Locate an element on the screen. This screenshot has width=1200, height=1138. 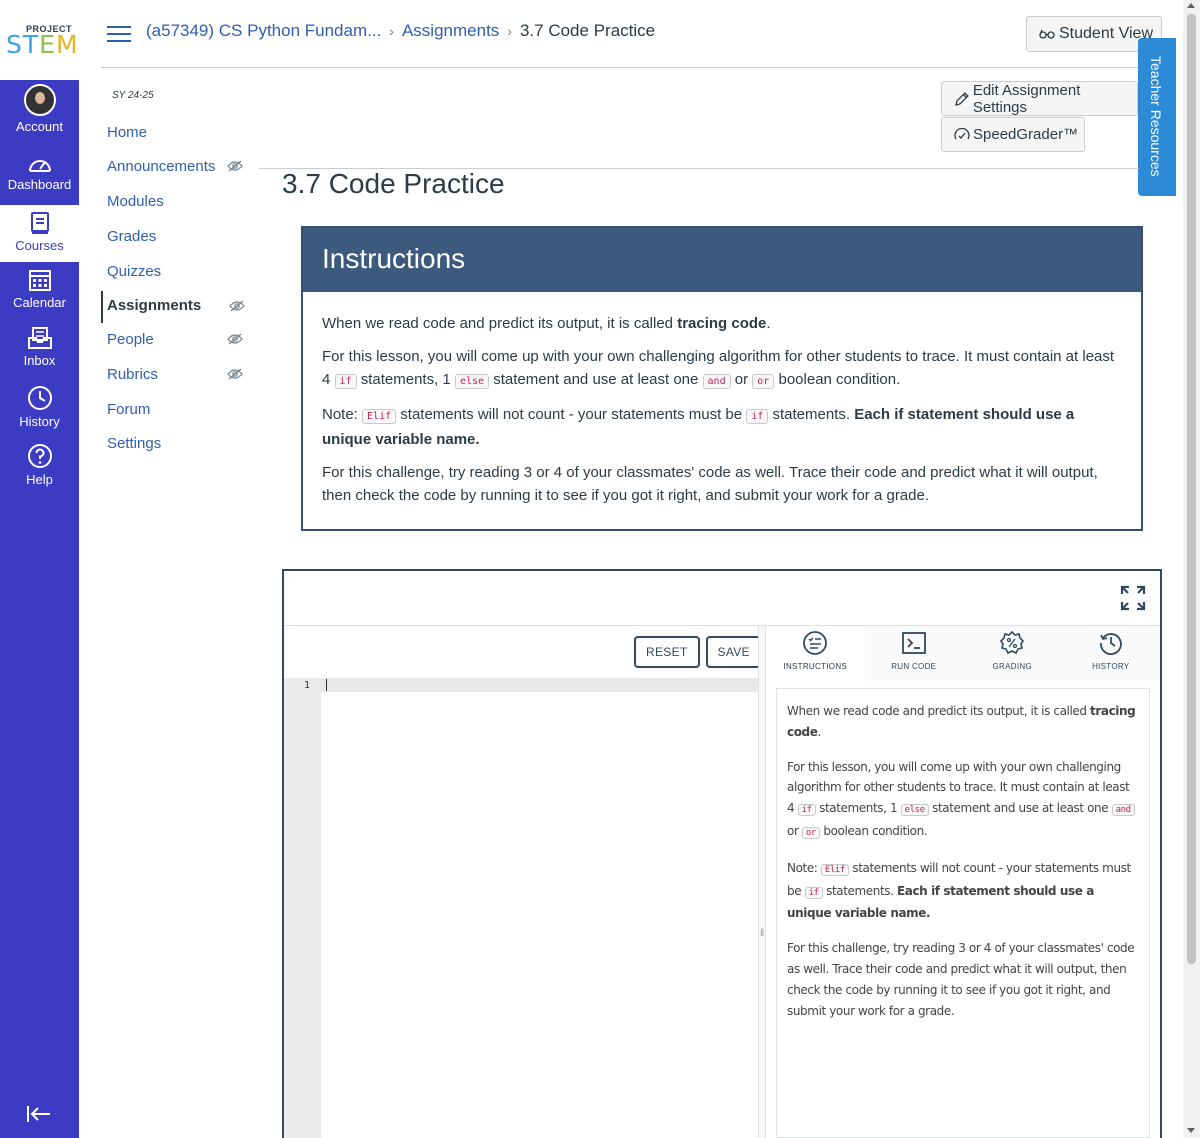
side-panel-tabs: INSTRUCTIONS RUN CODE GRADING HISTORY is located at coordinates (963, 653).